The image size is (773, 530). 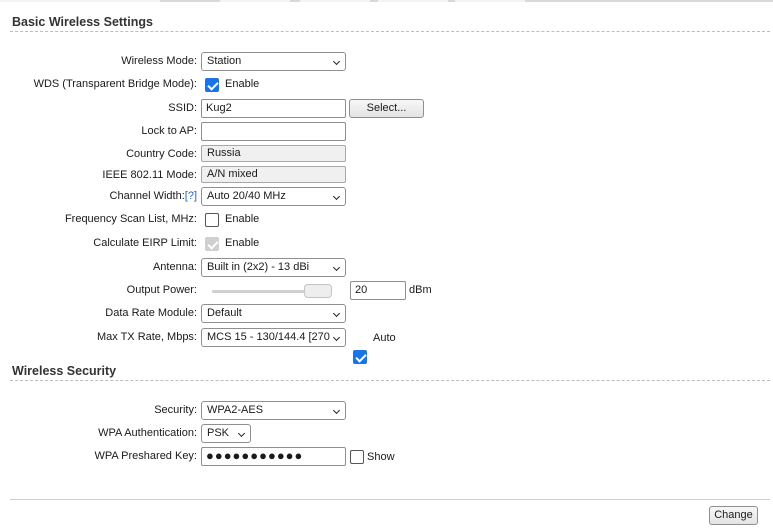 What do you see at coordinates (145, 243) in the screenshot?
I see `eirp-label: Calculate EIRP Limit:` at bounding box center [145, 243].